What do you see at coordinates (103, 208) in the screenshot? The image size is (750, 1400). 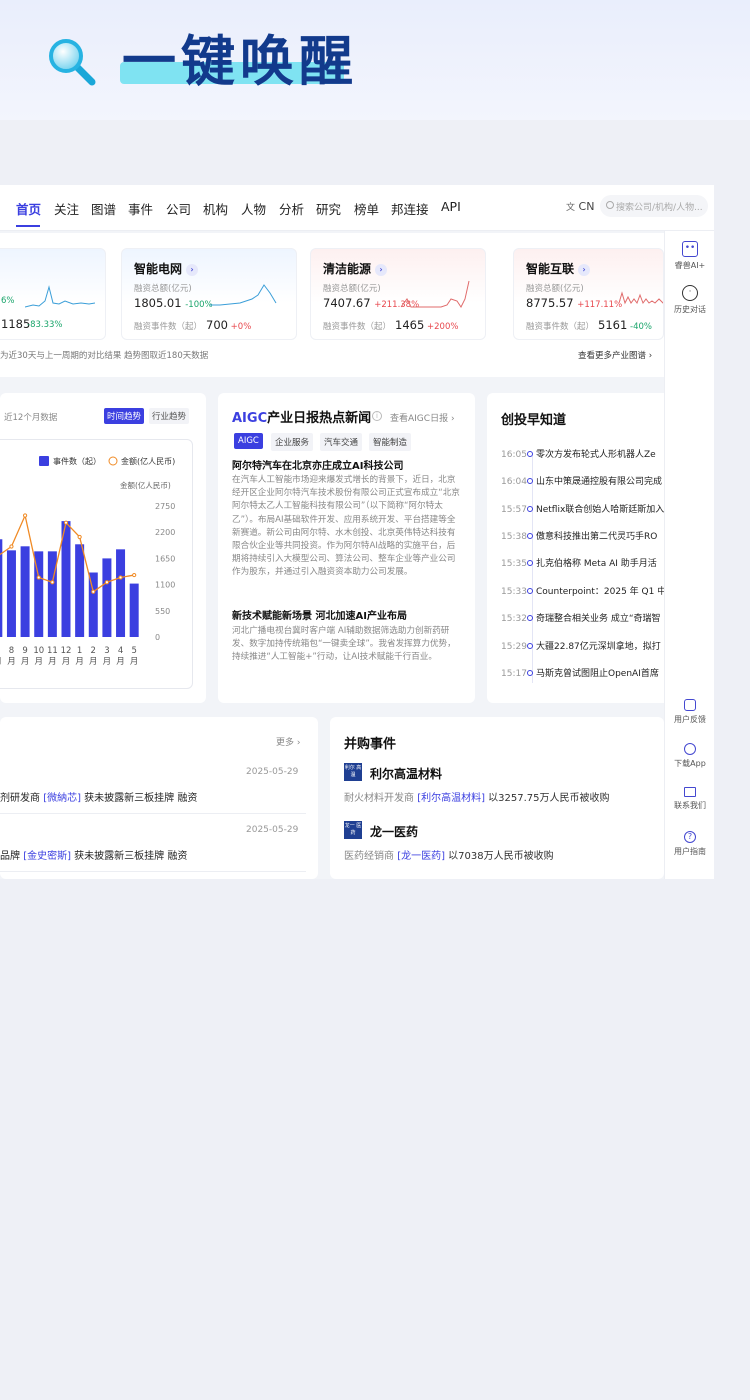 I see `nav-graph: 图谱` at bounding box center [103, 208].